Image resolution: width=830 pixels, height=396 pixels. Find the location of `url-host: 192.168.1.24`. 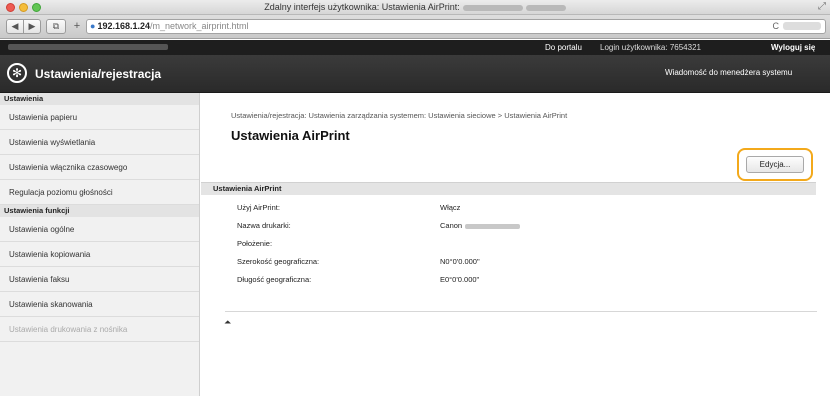

url-host: 192.168.1.24 is located at coordinates (123, 26).